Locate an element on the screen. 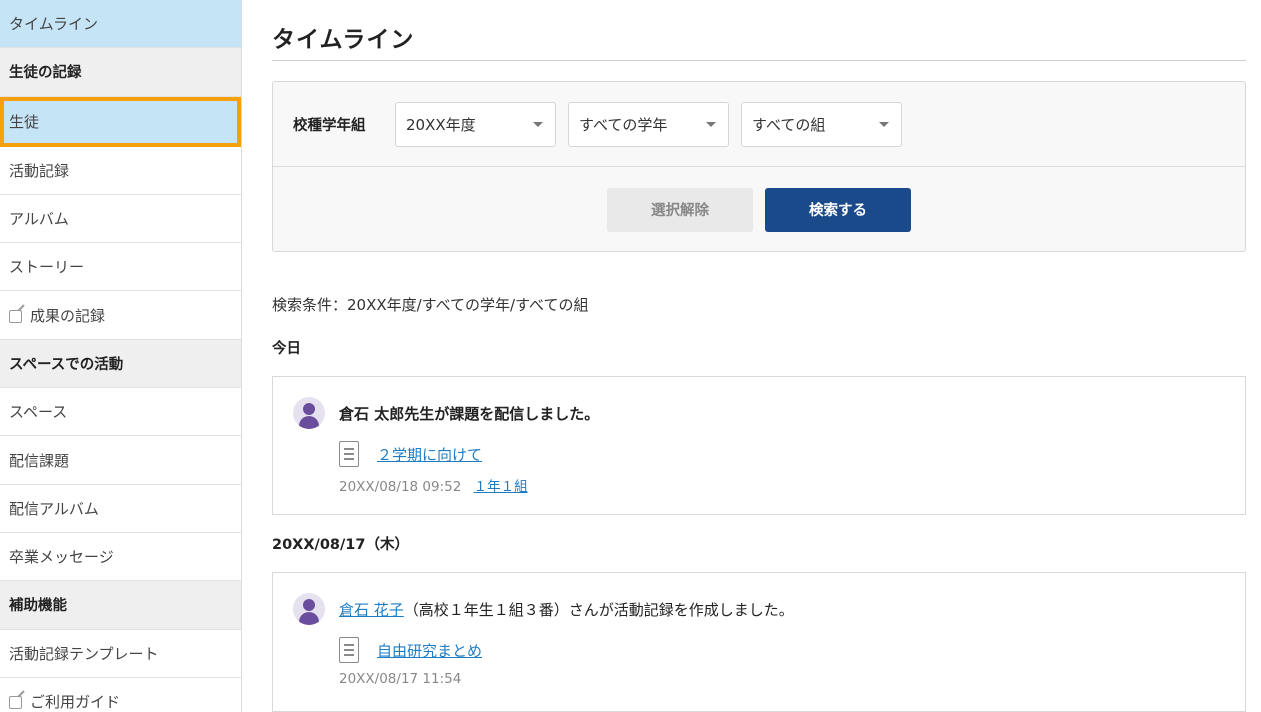 The width and height of the screenshot is (1261, 712). sidebar-item-activity-template: 活動記録テンプレート is located at coordinates (120, 654).